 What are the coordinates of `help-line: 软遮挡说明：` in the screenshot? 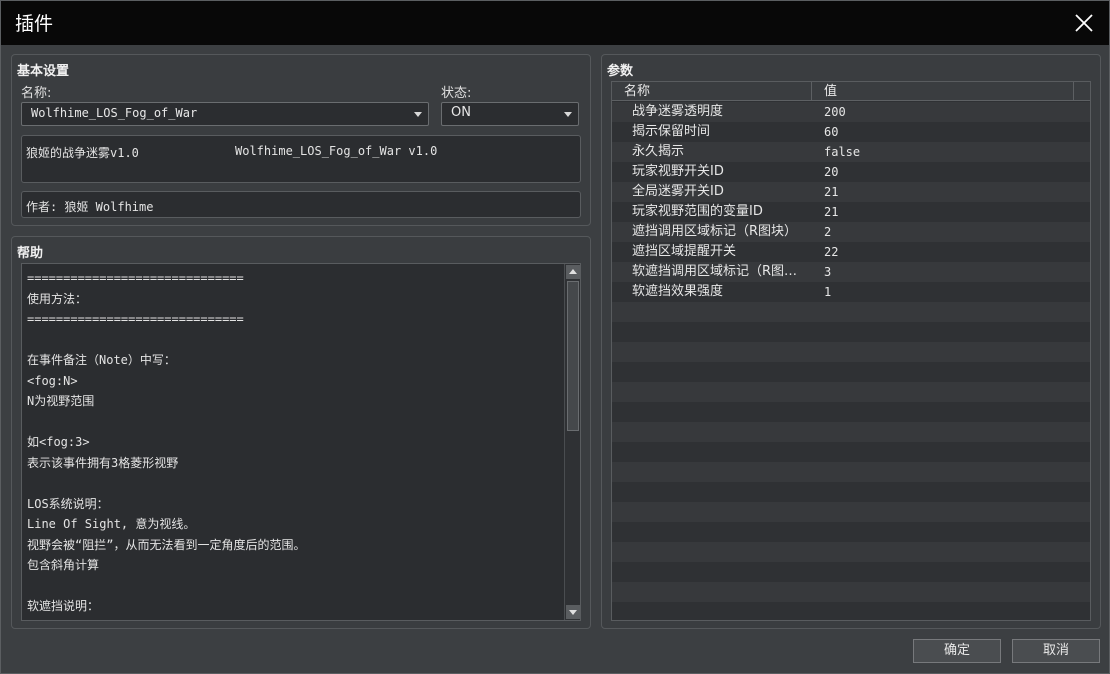 It's located at (63, 606).